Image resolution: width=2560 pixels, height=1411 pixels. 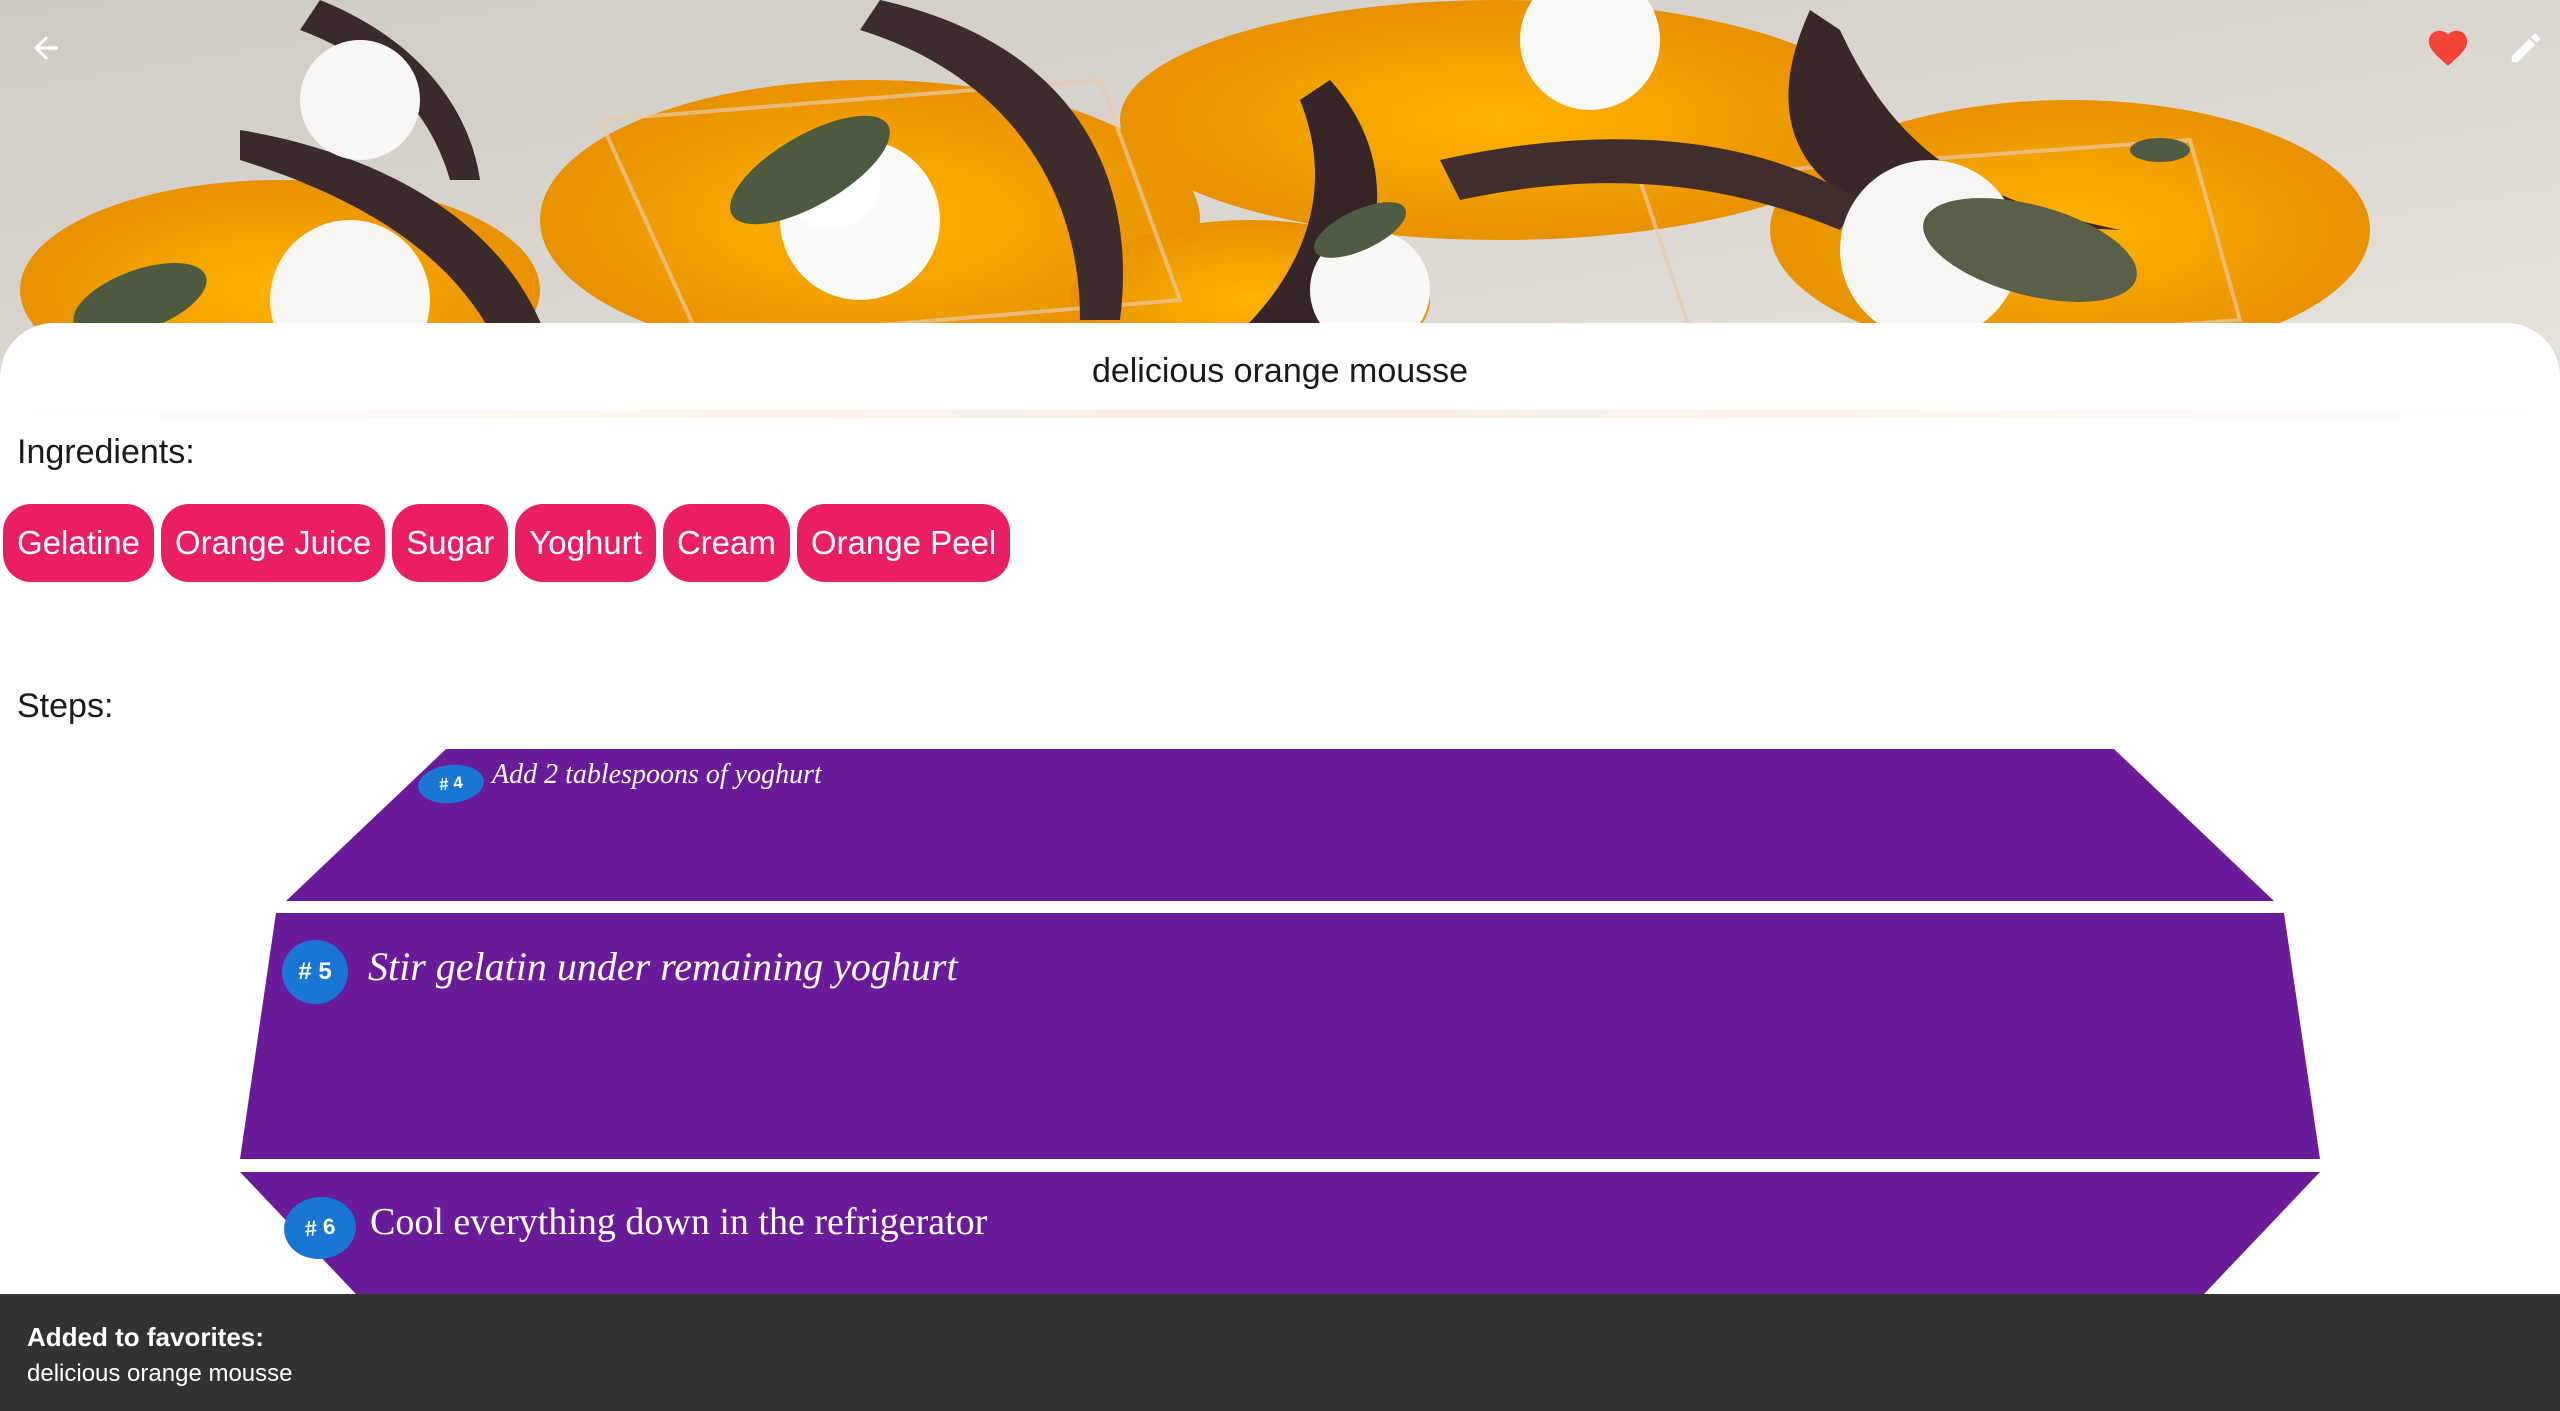 What do you see at coordinates (78, 543) in the screenshot?
I see `ingredient-chip: Gelatine` at bounding box center [78, 543].